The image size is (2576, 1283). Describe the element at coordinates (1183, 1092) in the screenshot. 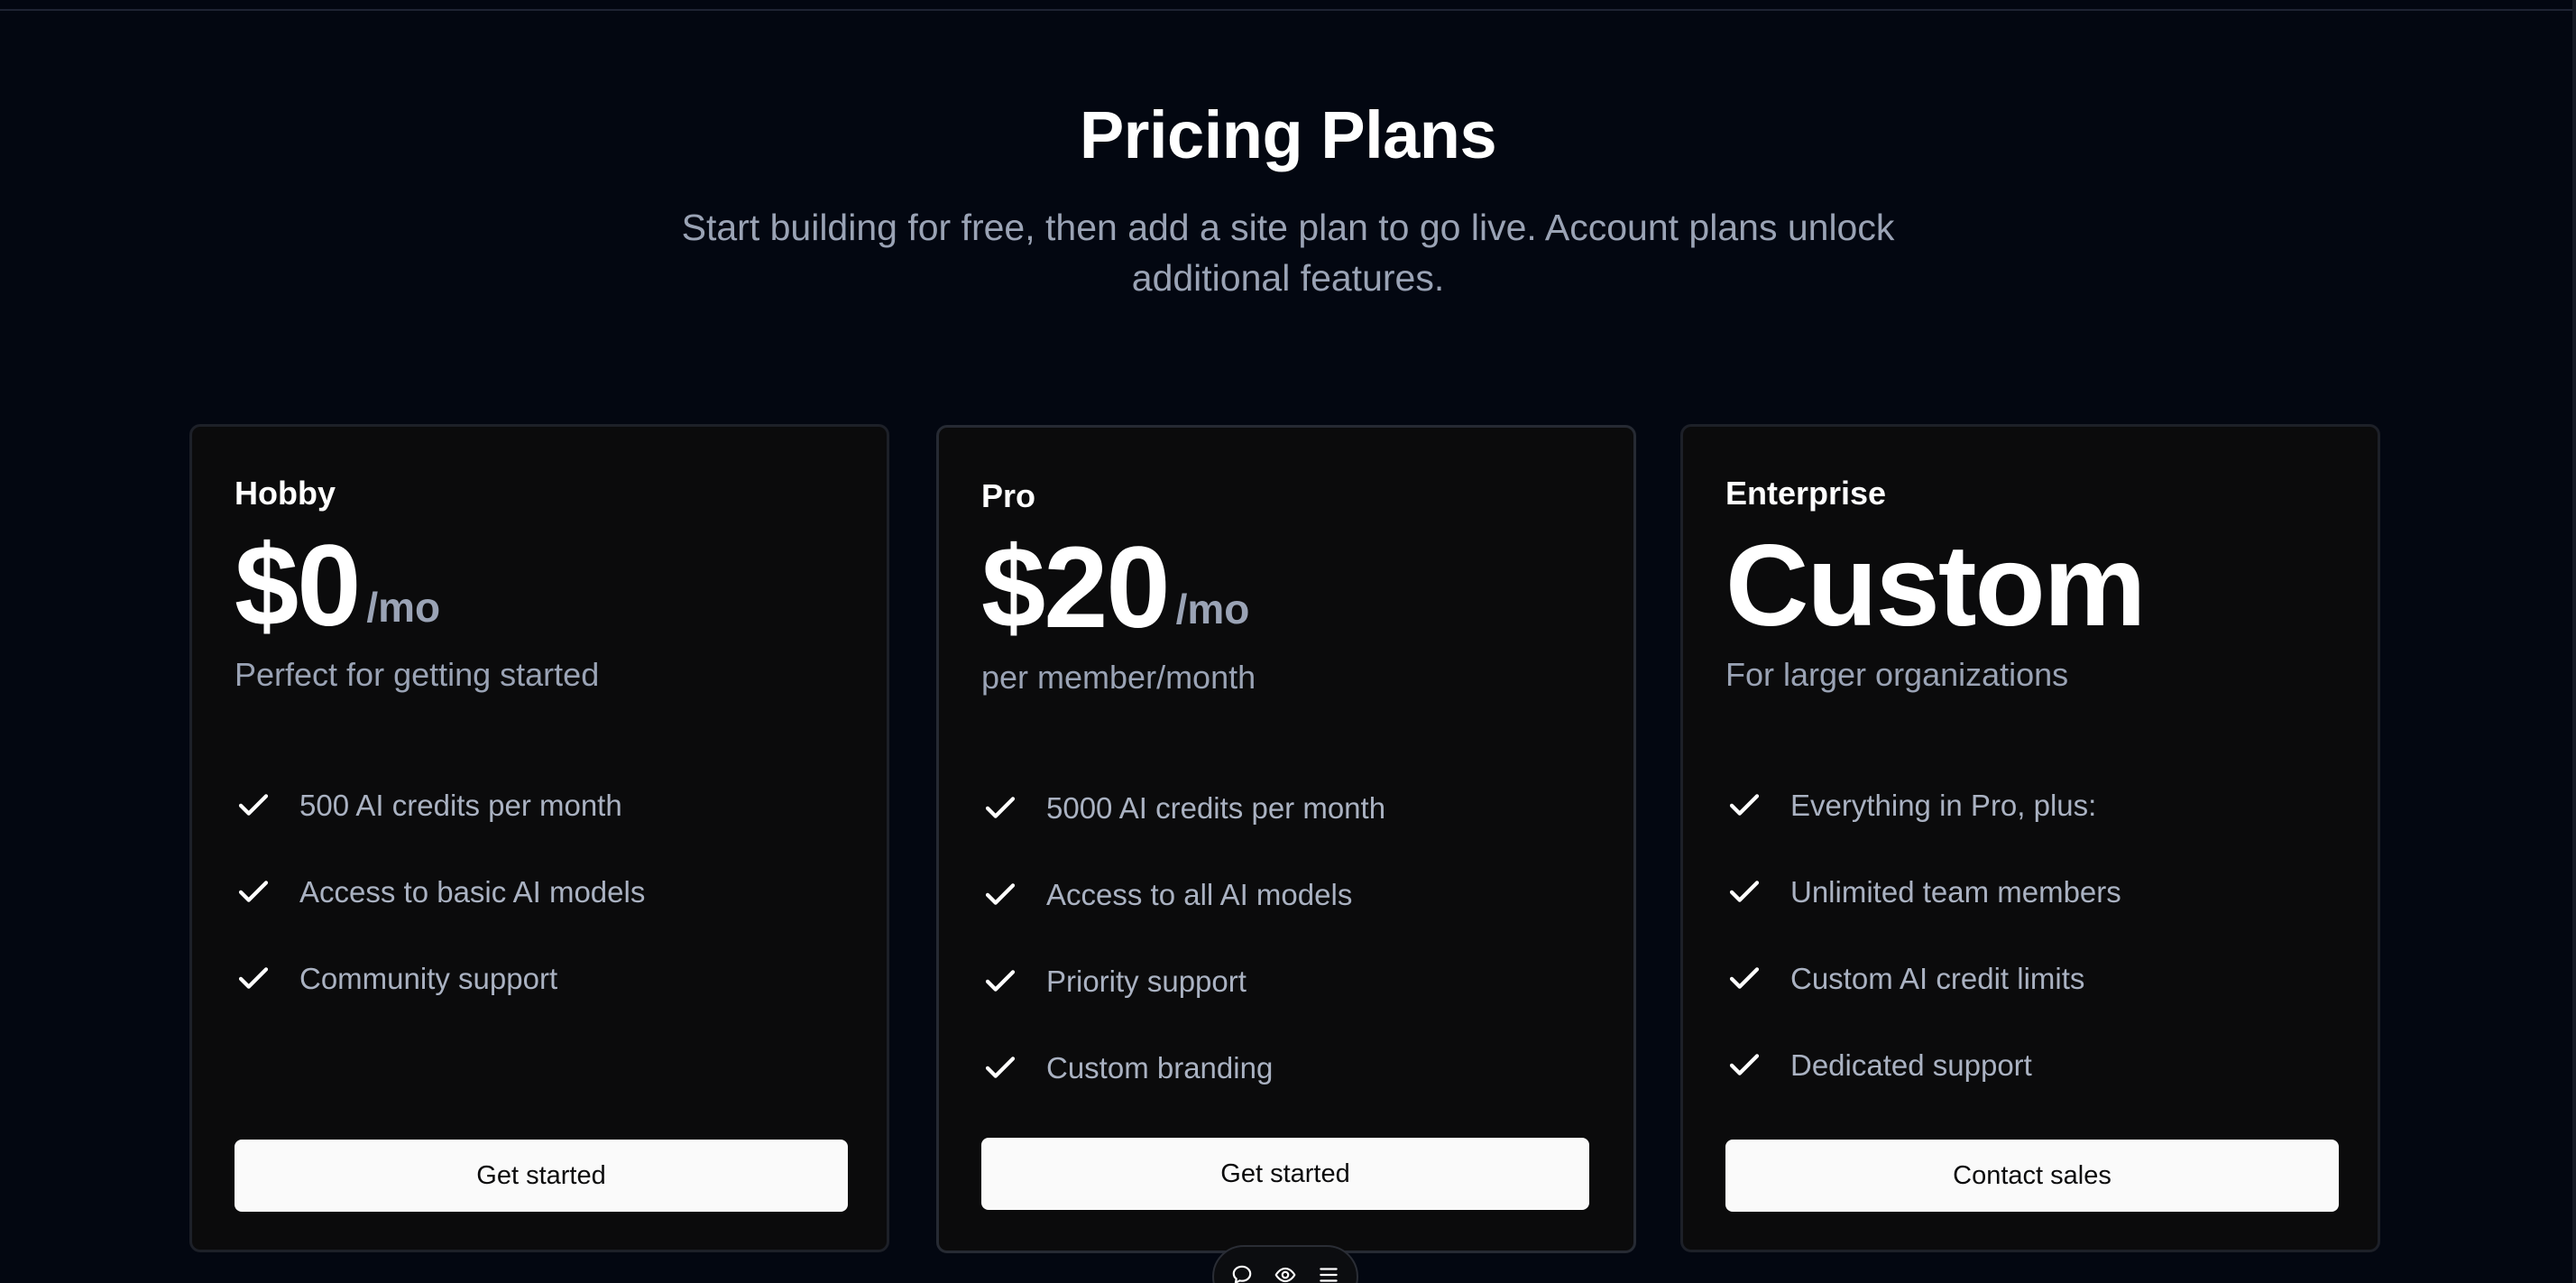

I see `feature-item: Custom branding` at that location.